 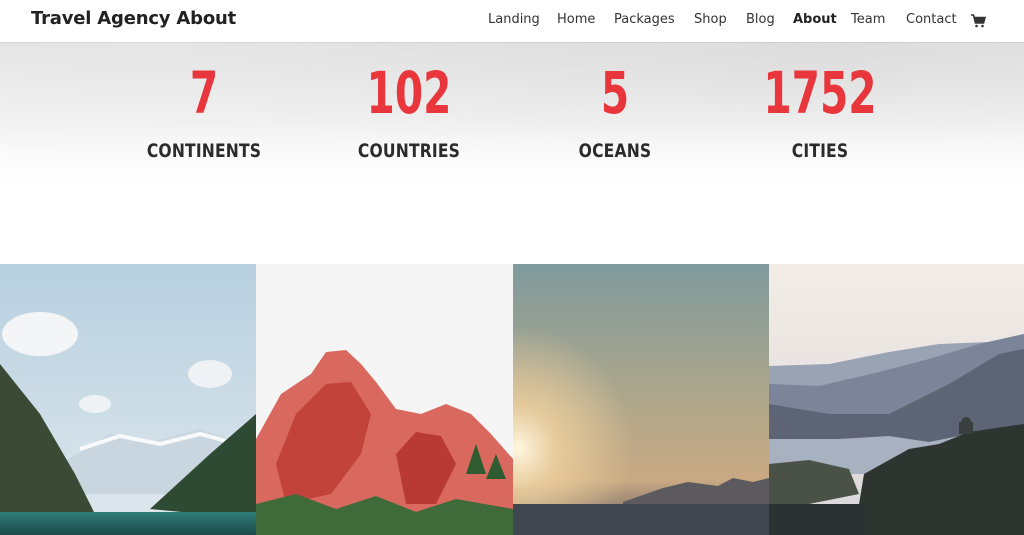 What do you see at coordinates (128, 399) in the screenshot?
I see `mountain-lake-image` at bounding box center [128, 399].